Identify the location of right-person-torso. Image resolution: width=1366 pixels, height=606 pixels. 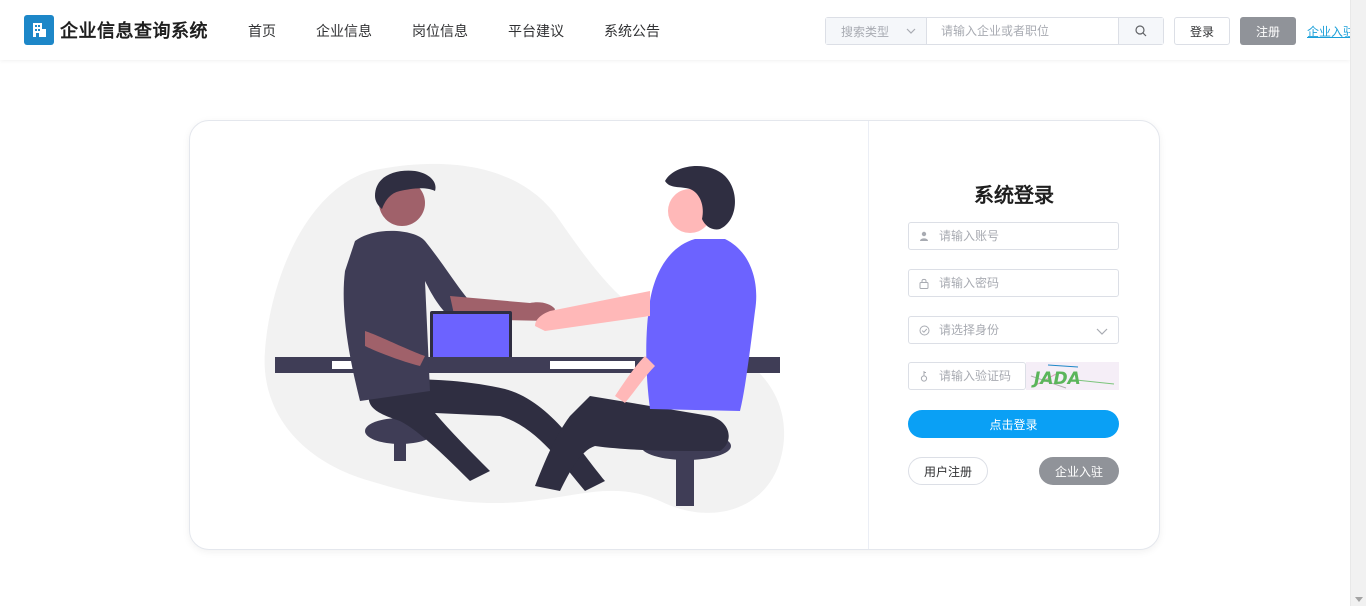
(701, 325).